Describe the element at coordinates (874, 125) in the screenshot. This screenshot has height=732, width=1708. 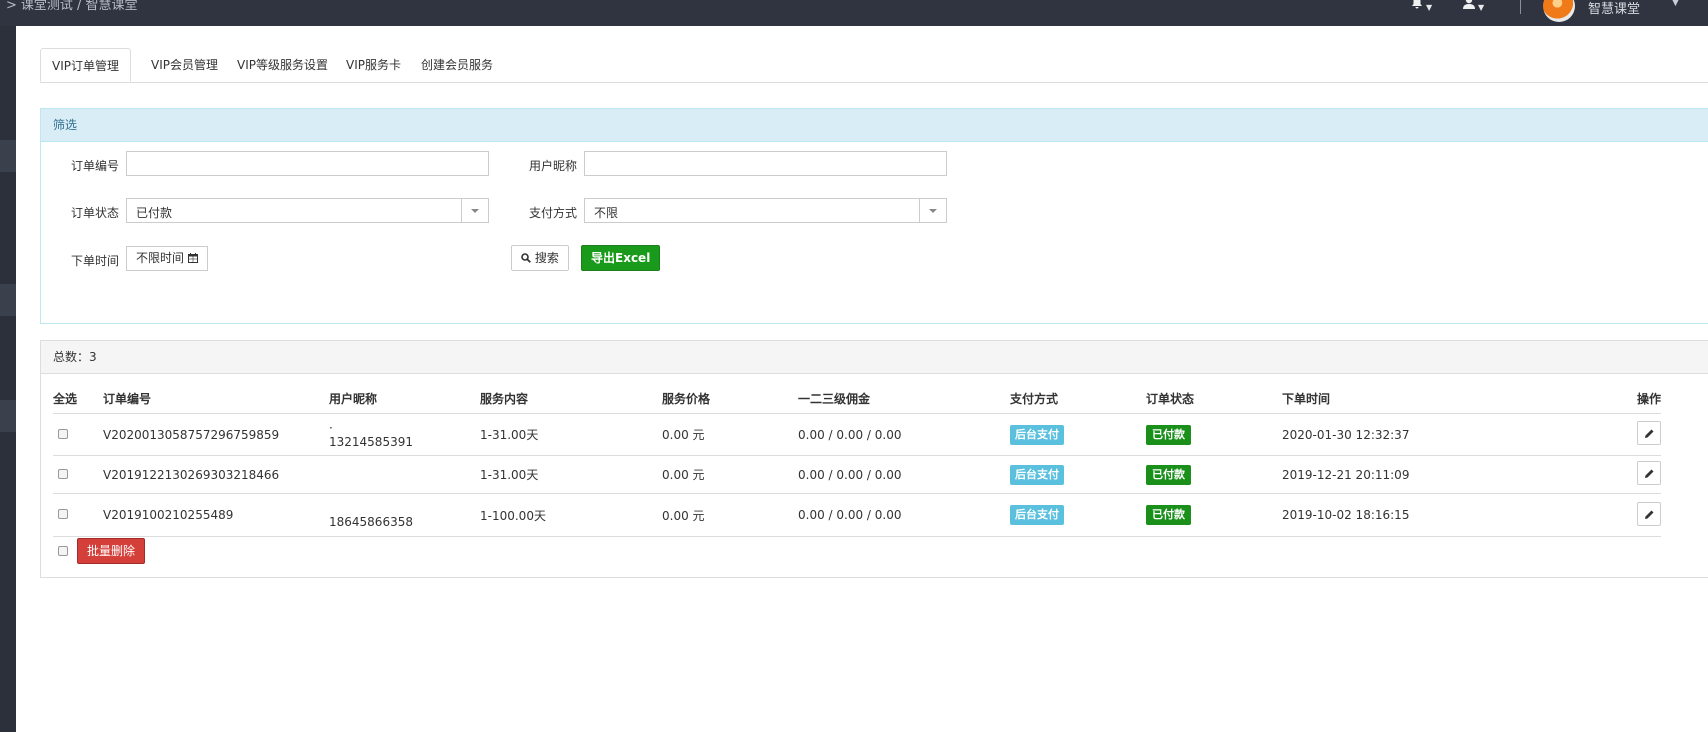
I see `filter-title: 筛选` at that location.